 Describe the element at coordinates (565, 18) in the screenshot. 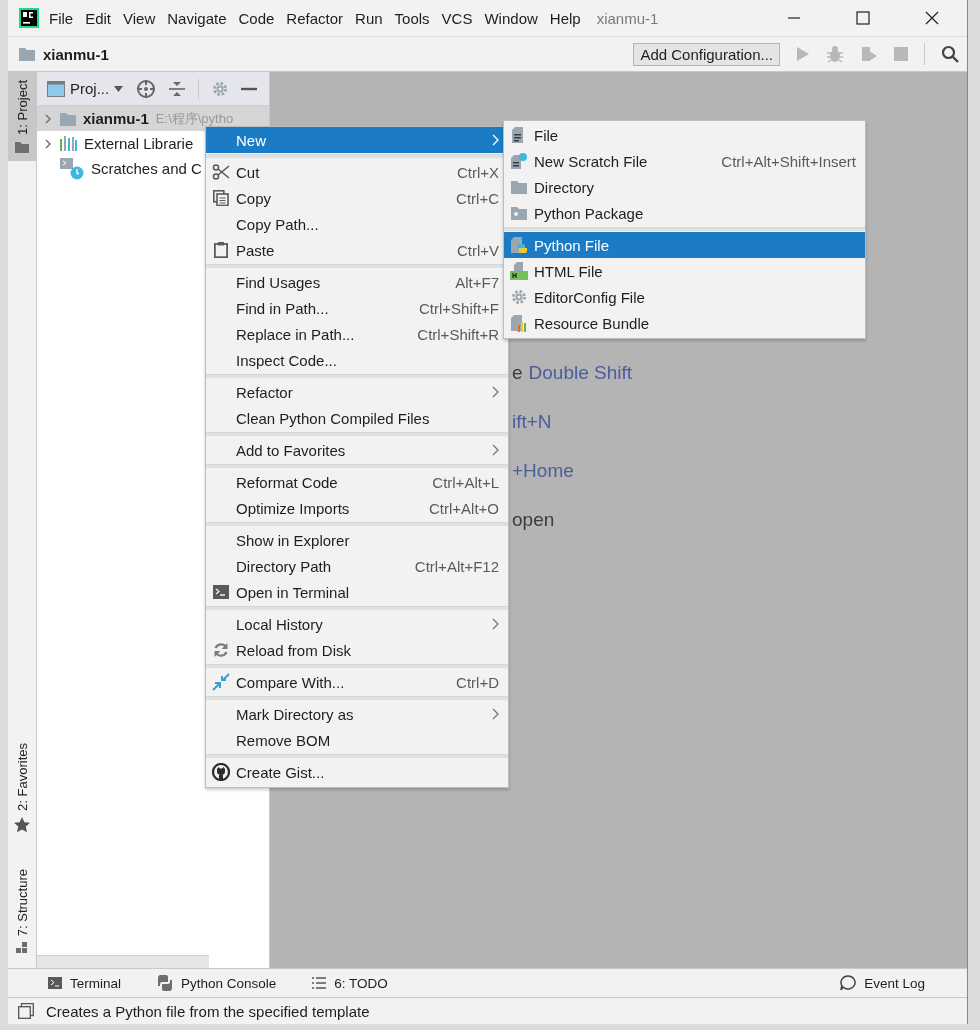

I see `menu-item: Help` at that location.